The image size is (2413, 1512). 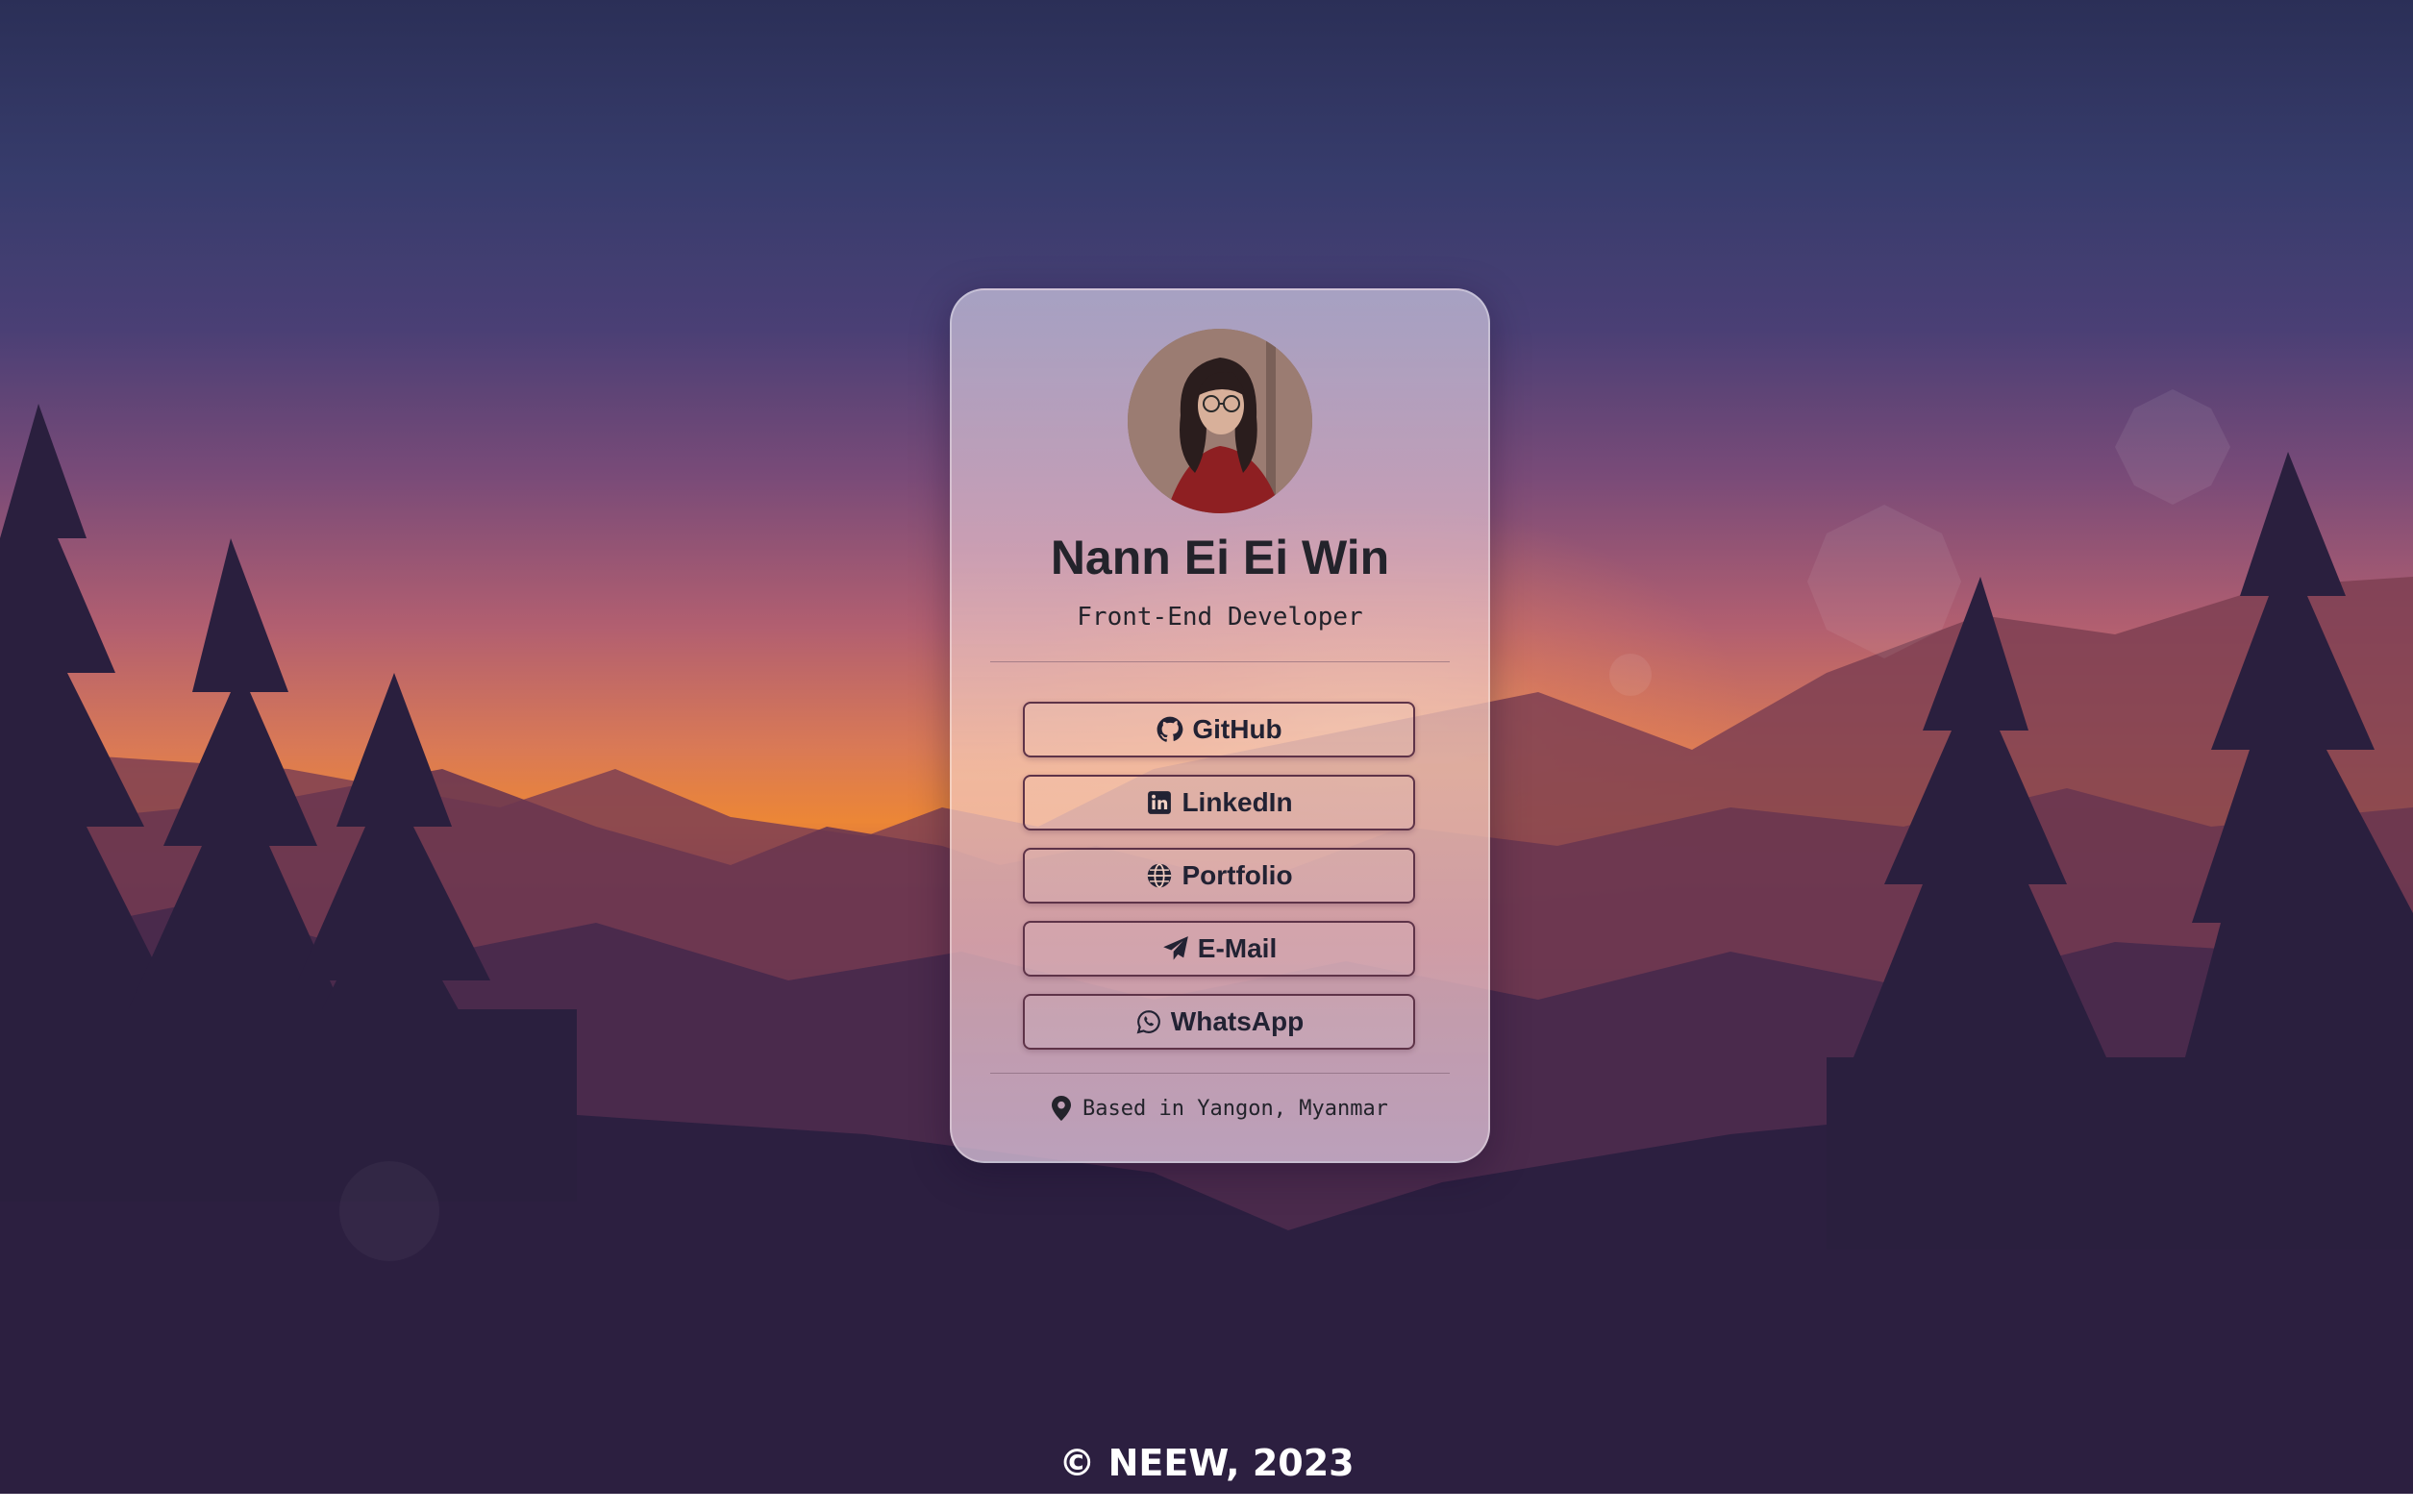 I want to click on profile-photo, so click(x=1220, y=421).